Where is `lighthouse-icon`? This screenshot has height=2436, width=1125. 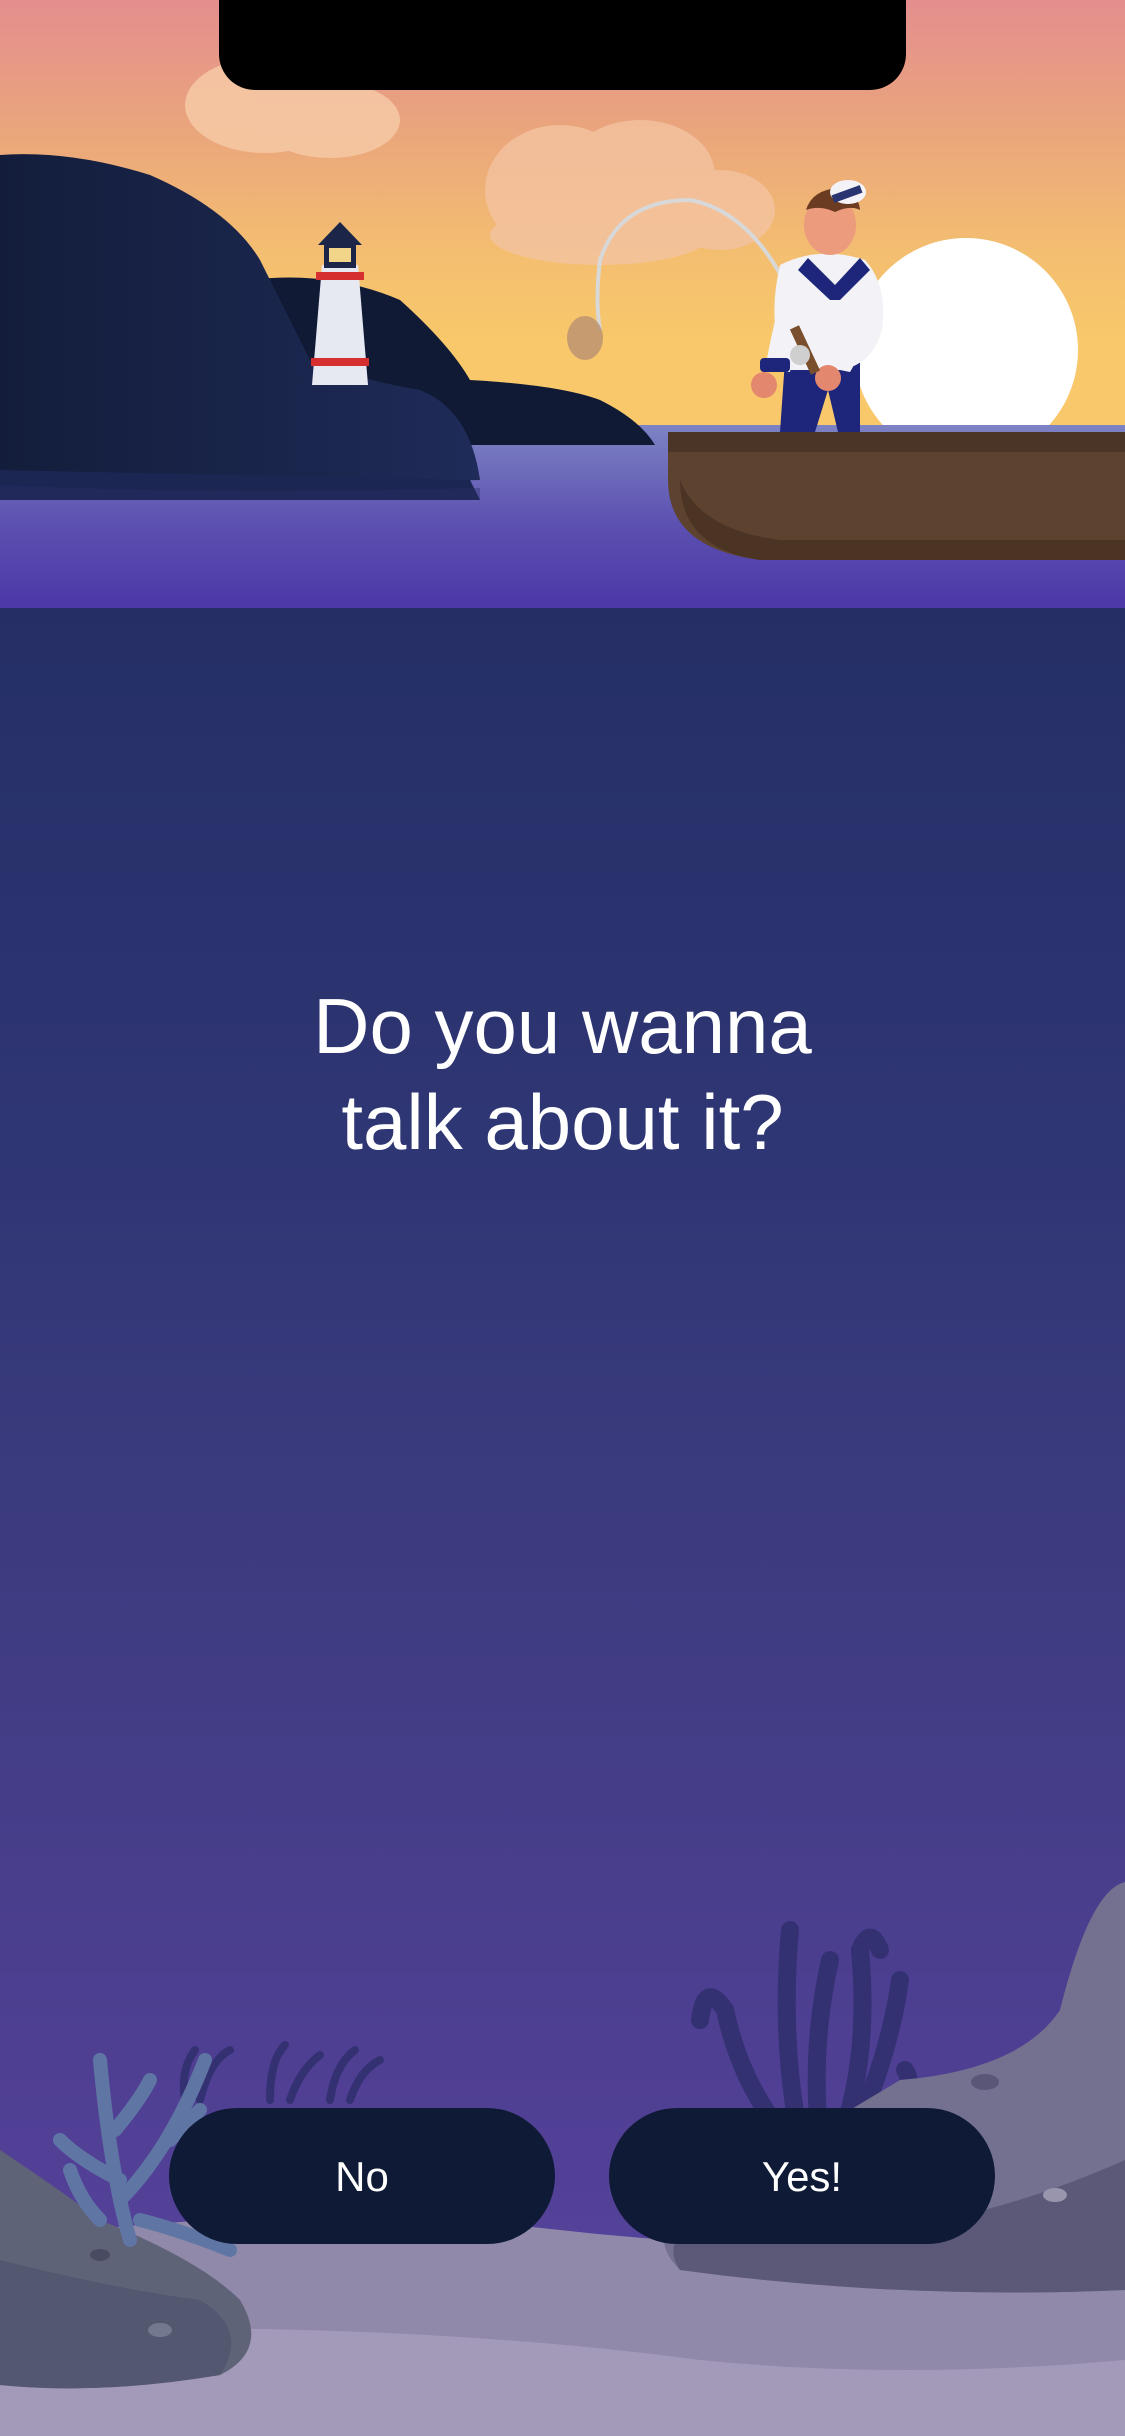 lighthouse-icon is located at coordinates (340, 303).